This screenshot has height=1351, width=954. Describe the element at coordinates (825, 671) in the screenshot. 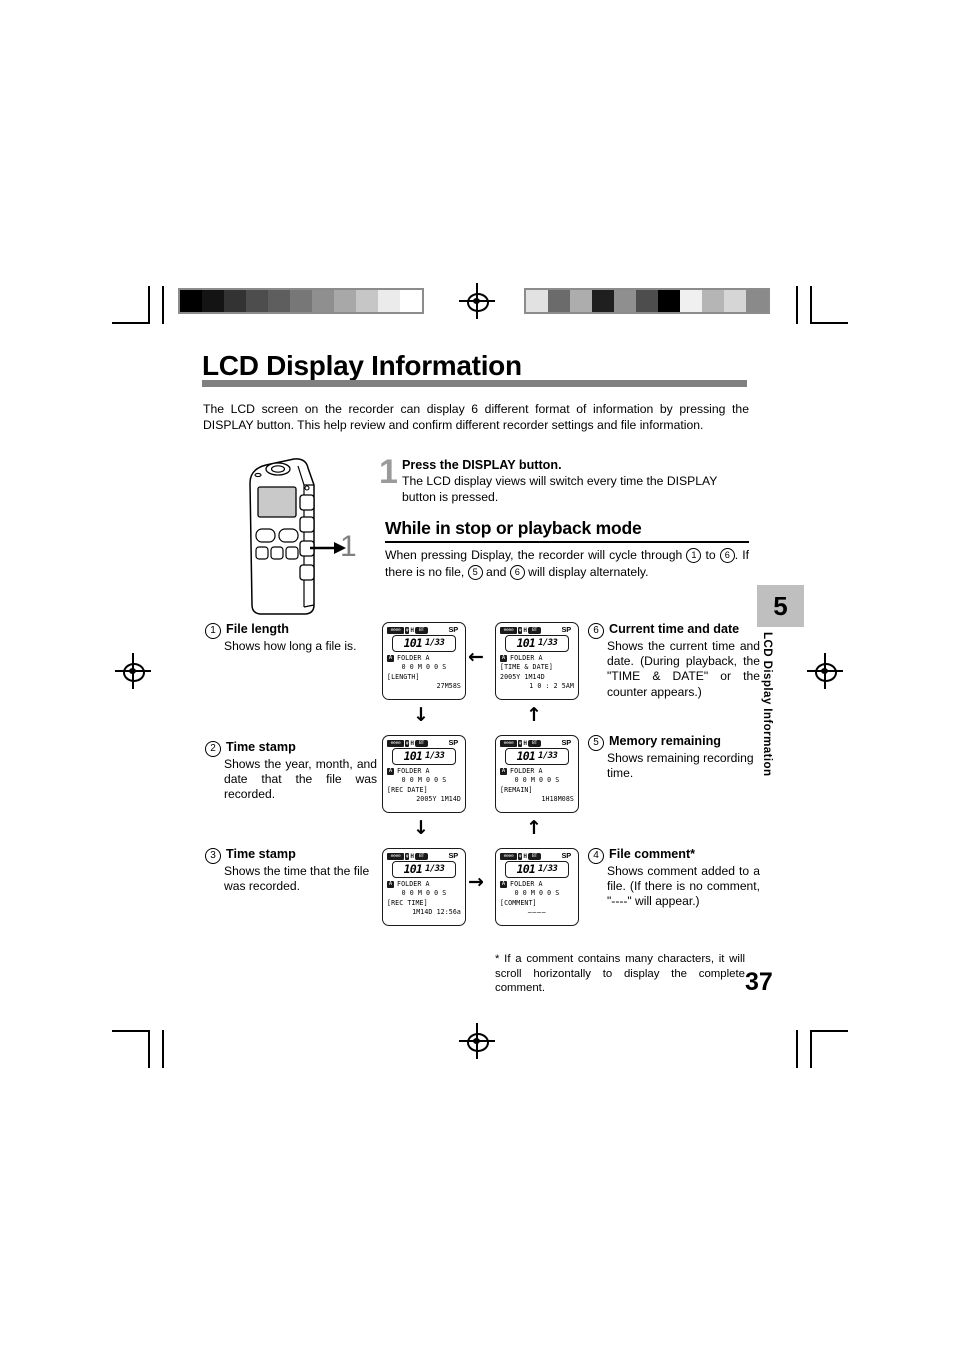

I see `registration-target-right` at that location.